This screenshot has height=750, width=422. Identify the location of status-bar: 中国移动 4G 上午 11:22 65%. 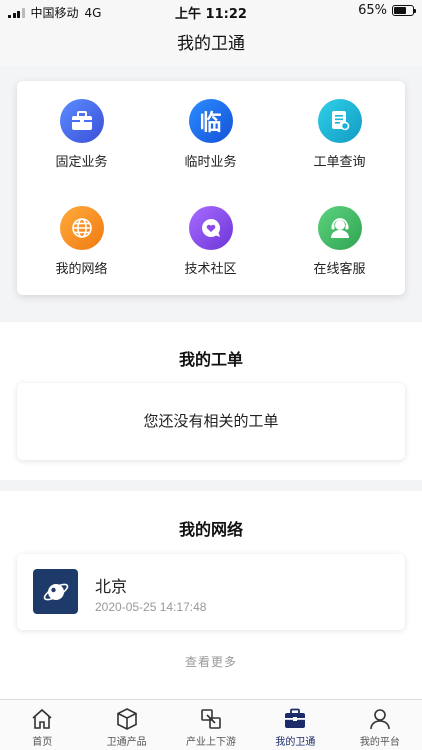
(211, 11).